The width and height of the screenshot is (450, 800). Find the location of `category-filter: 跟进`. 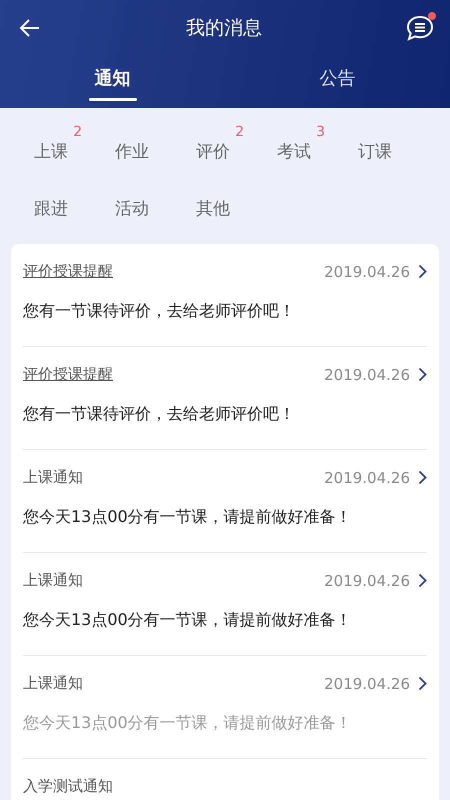

category-filter: 跟进 is located at coordinates (45, 203).